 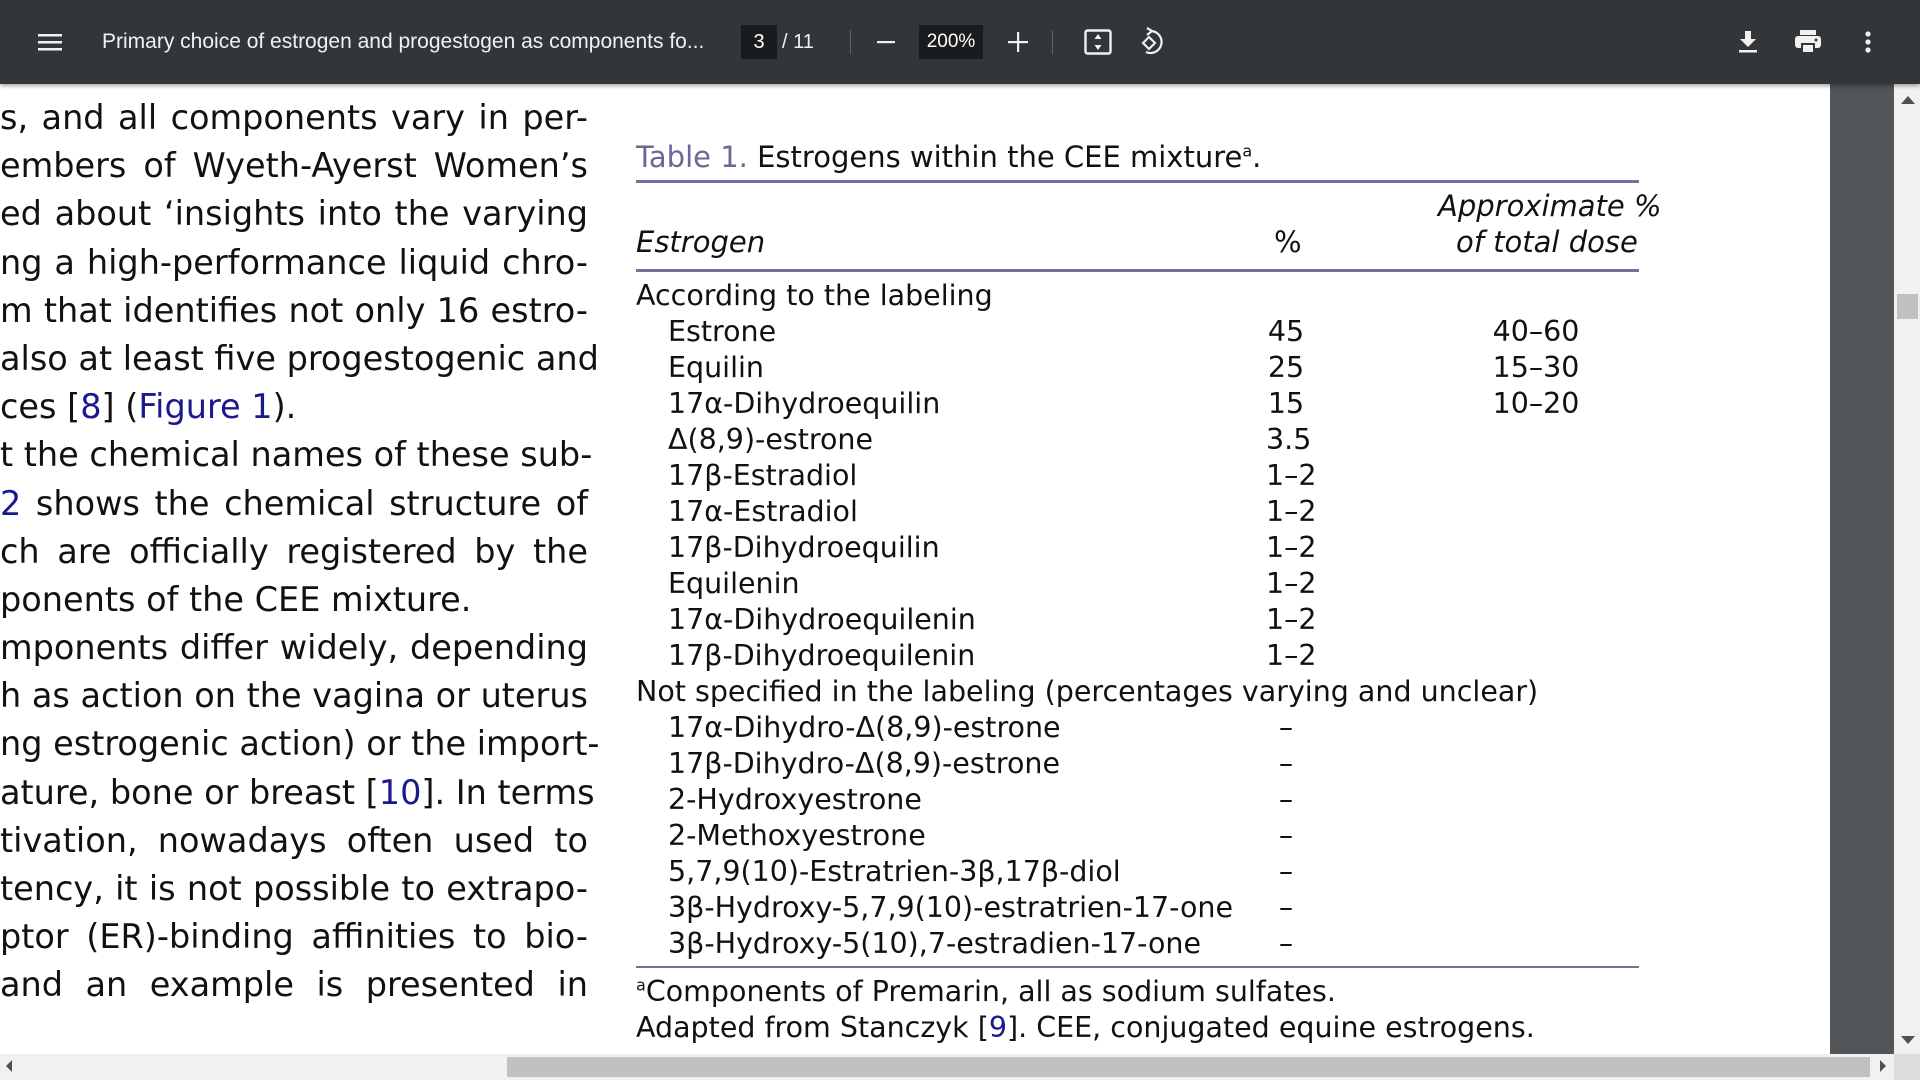 I want to click on rotate-icon, so click(x=1151, y=42).